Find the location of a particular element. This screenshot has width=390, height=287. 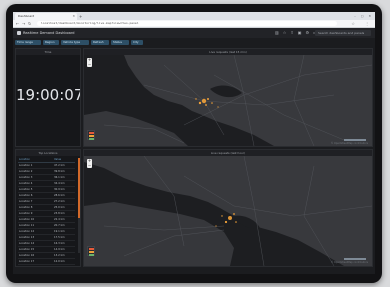

clock-panel: Time 19:00:07 is located at coordinates (48, 97).